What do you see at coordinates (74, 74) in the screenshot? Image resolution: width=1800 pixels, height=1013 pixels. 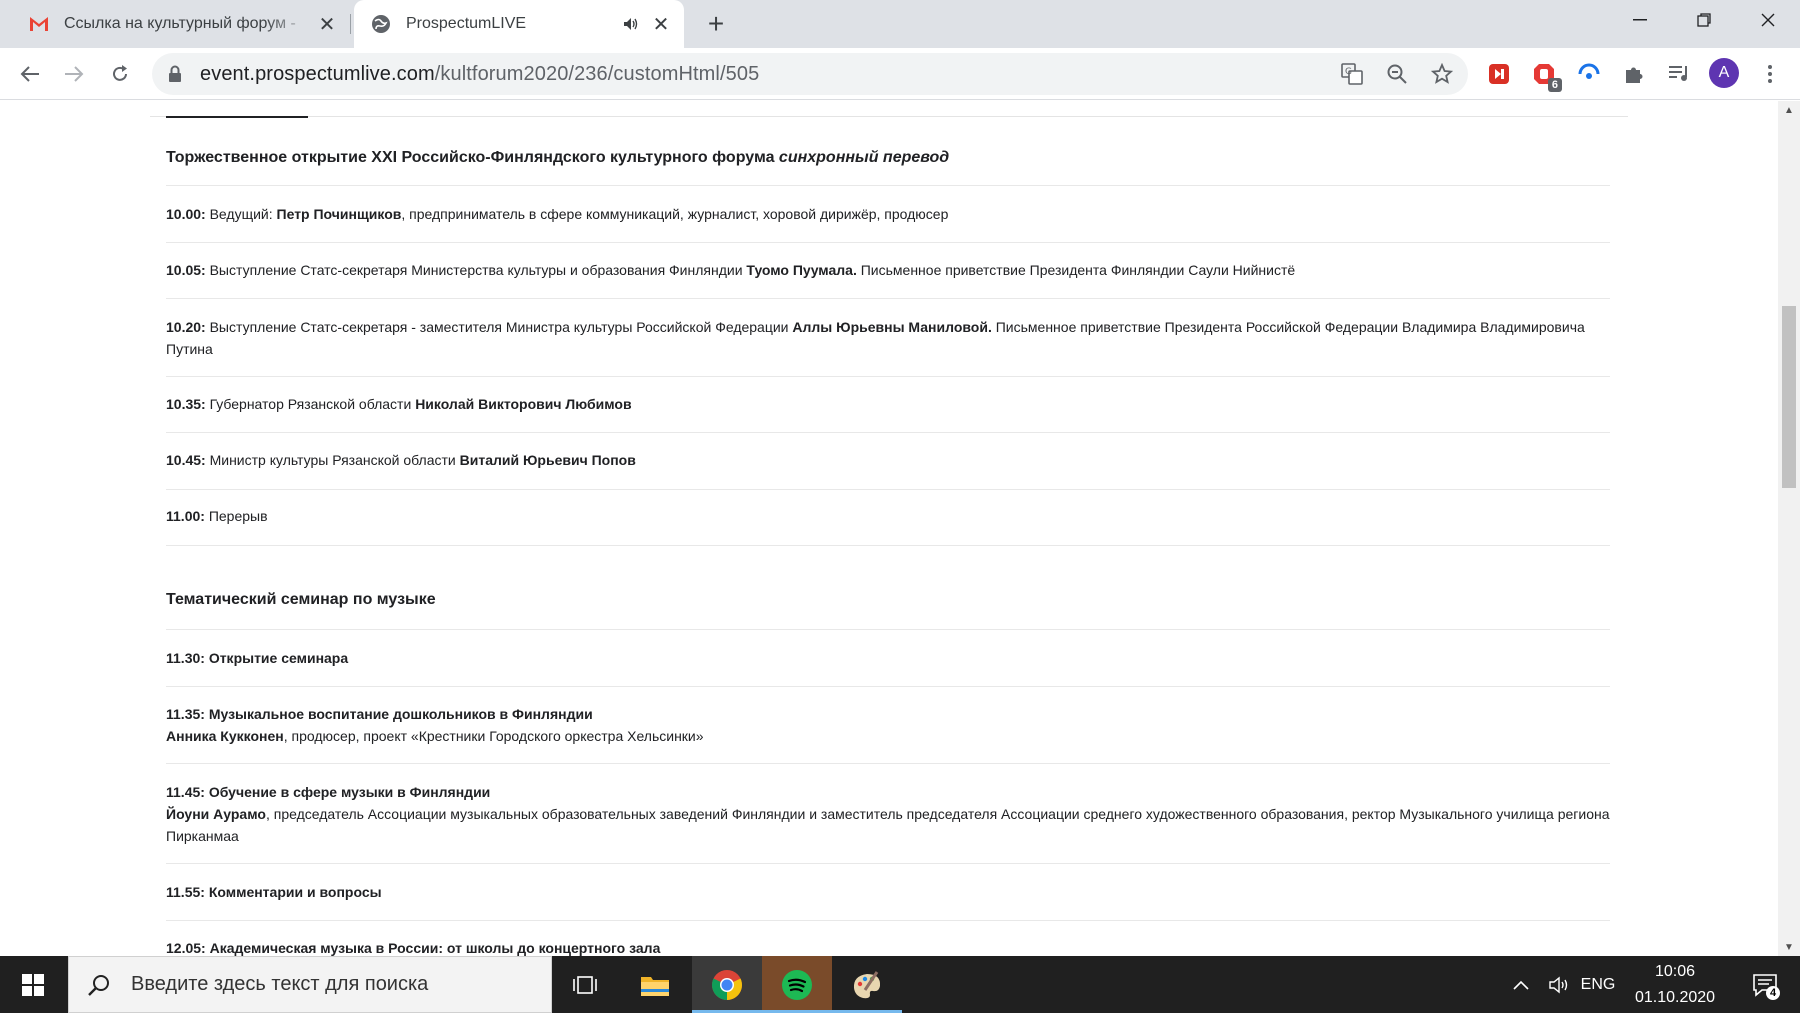 I see `forward-button` at bounding box center [74, 74].